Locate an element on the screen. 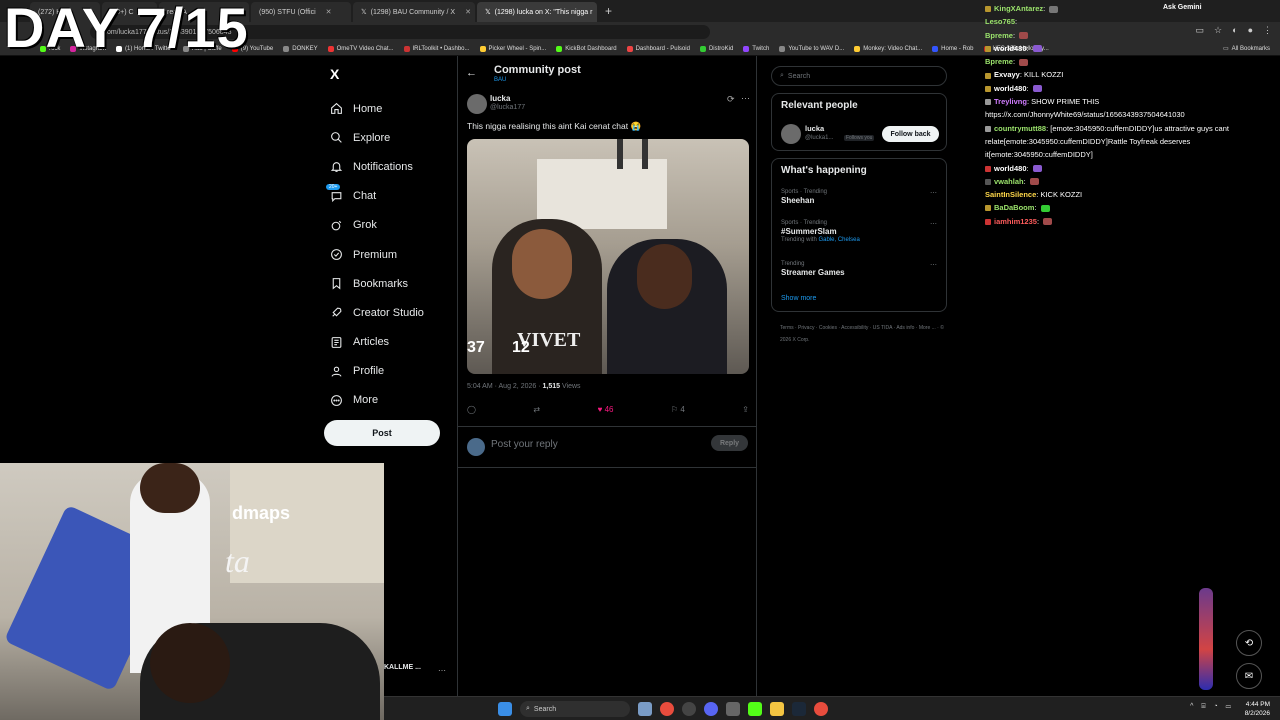 This screenshot has height=720, width=1280. panel-title: What's happening is located at coordinates (824, 170).